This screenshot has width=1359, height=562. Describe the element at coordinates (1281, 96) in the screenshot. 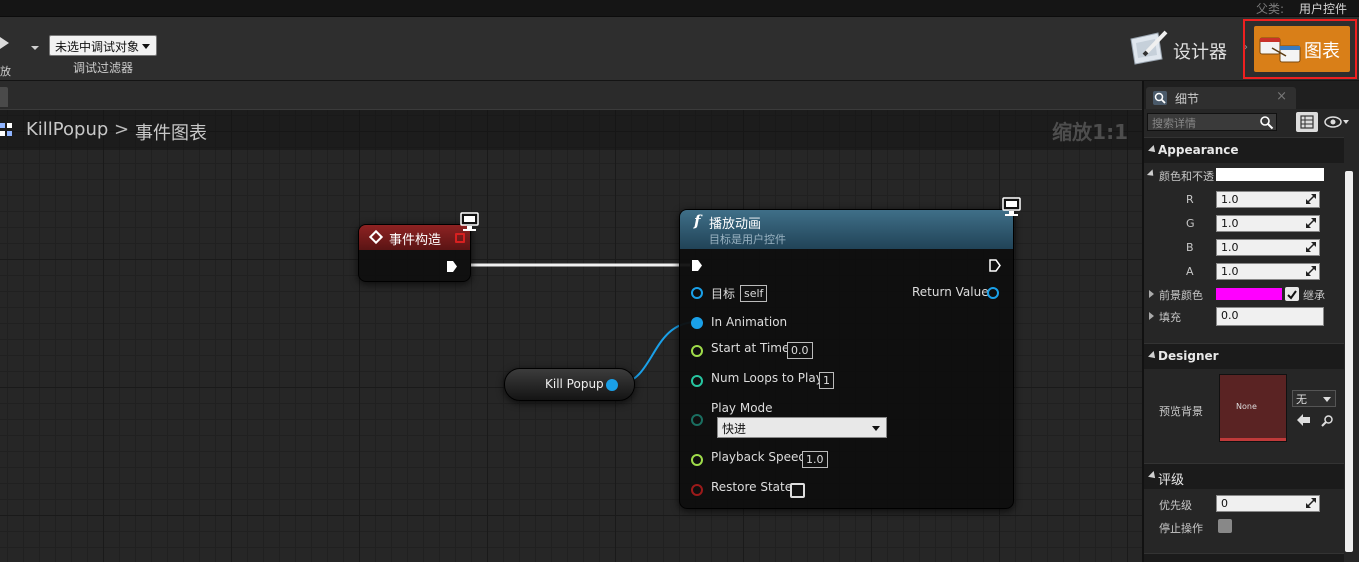

I see `close-icon: ×` at that location.